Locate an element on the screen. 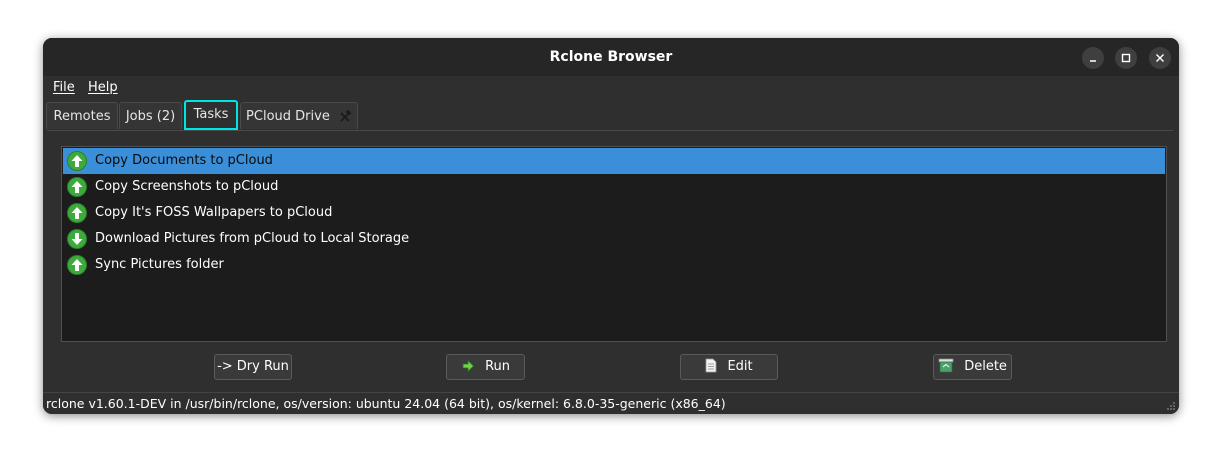 This screenshot has height=463, width=1222. title-bar: Rclone Browser is located at coordinates (611, 57).